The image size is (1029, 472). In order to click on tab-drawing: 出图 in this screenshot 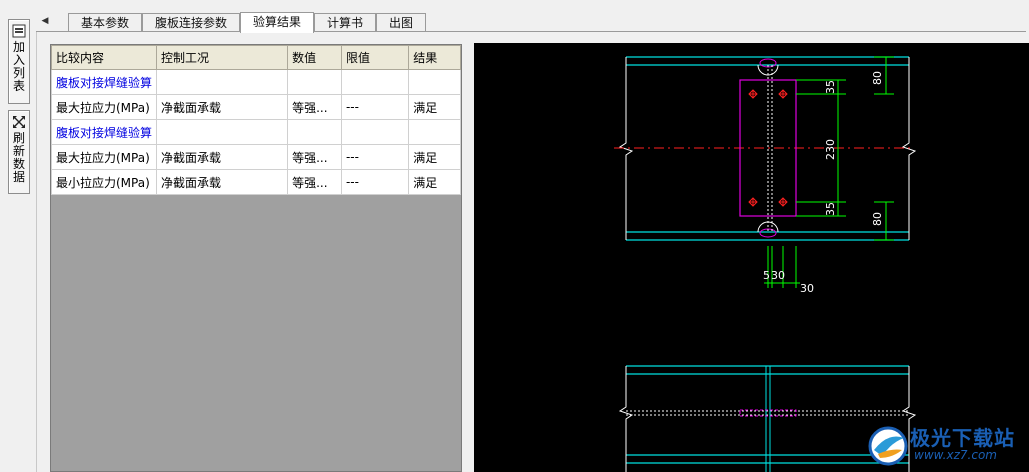, I will do `click(401, 22)`.